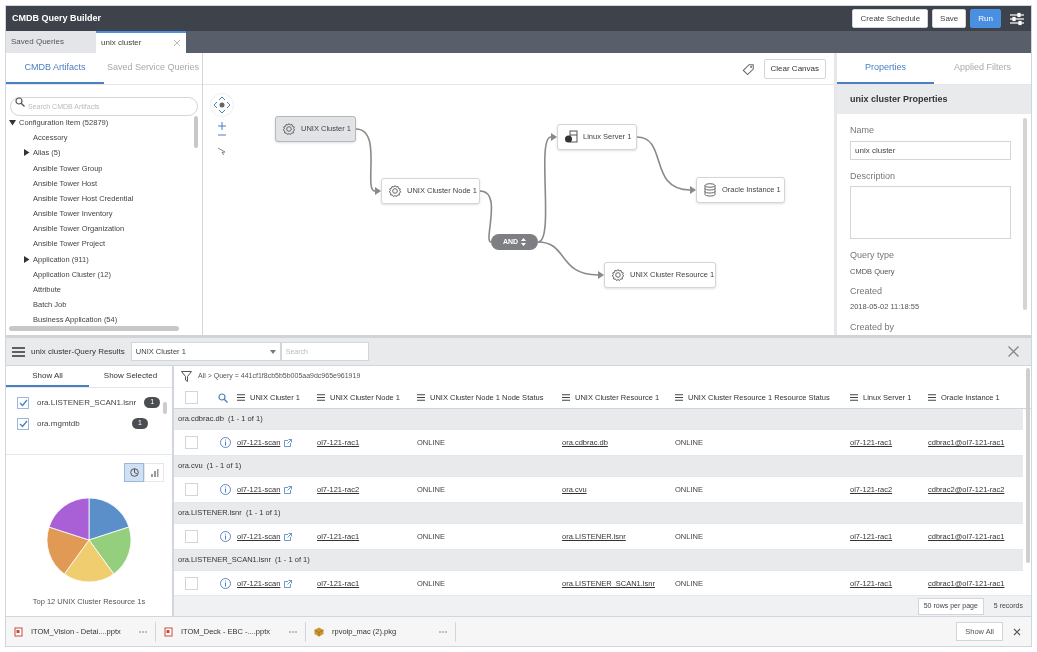 This screenshot has width=1037, height=652. What do you see at coordinates (867, 291) in the screenshot?
I see `field-label: Created` at bounding box center [867, 291].